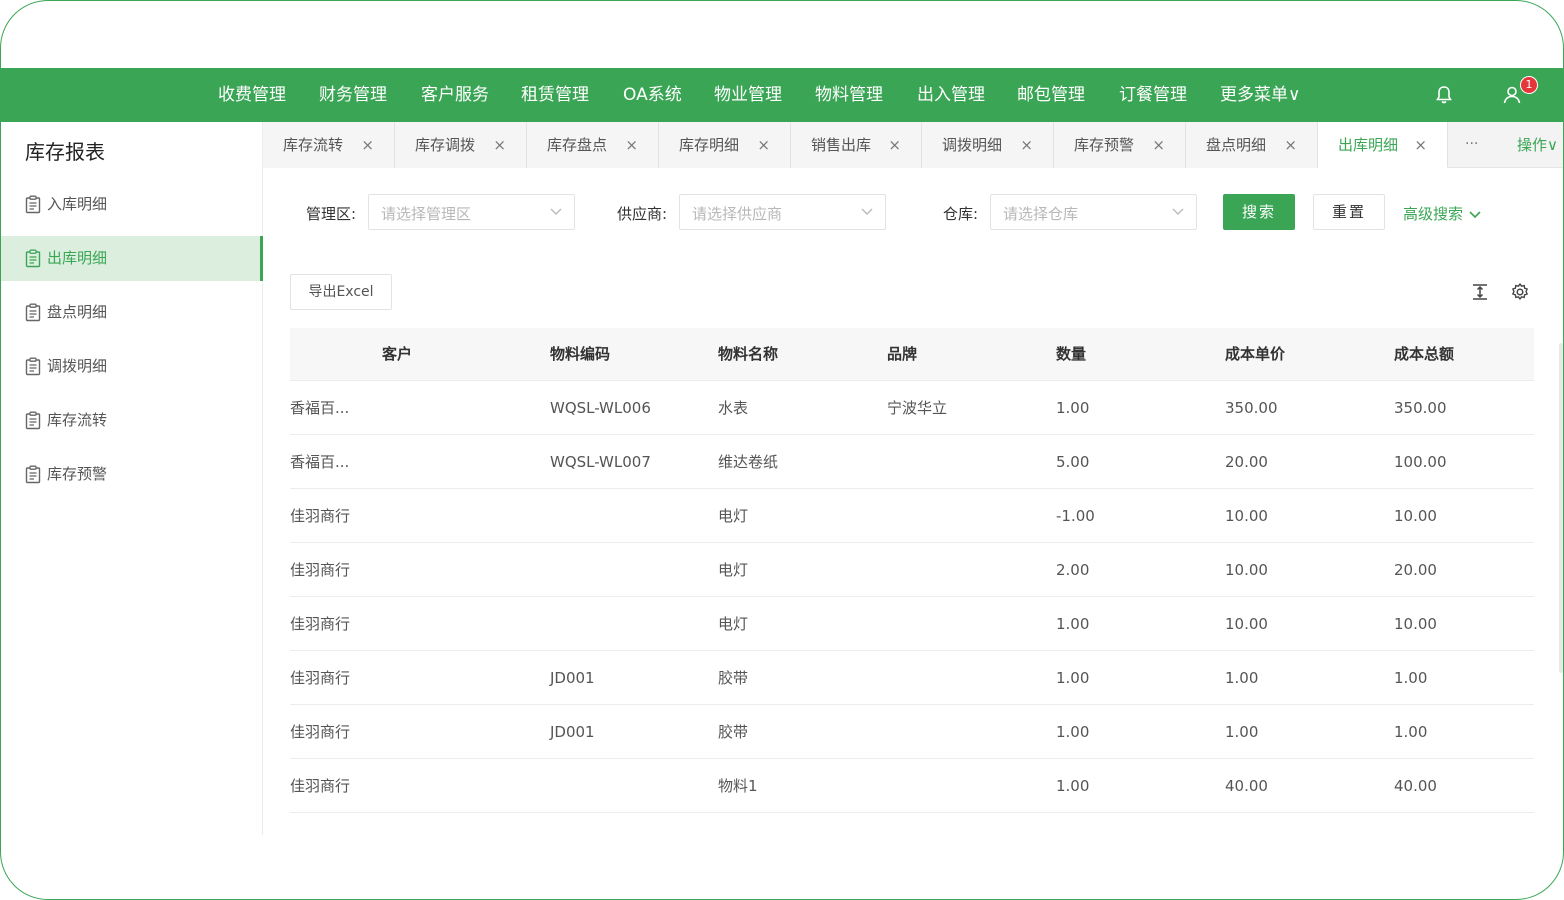 Image resolution: width=1564 pixels, height=900 pixels. Describe the element at coordinates (77, 258) in the screenshot. I see `sidebar-item-label: 出库明细` at that location.